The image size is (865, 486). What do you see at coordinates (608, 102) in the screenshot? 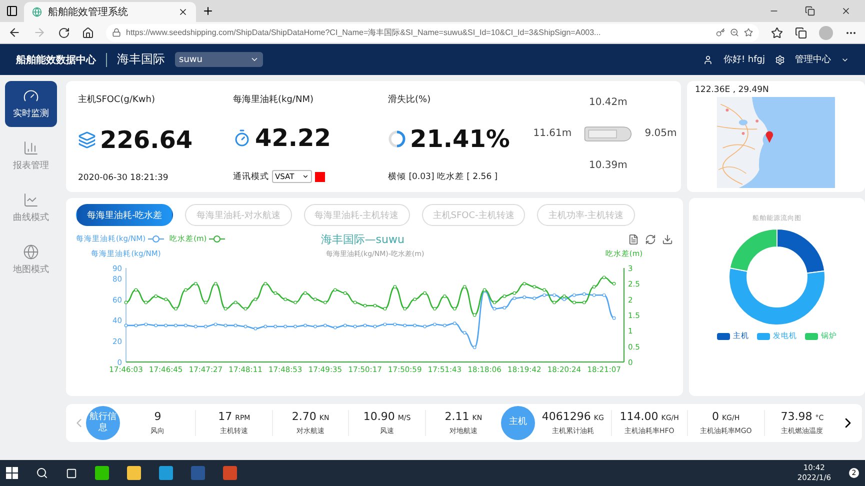
I see `draft-value: 10.42m` at bounding box center [608, 102].